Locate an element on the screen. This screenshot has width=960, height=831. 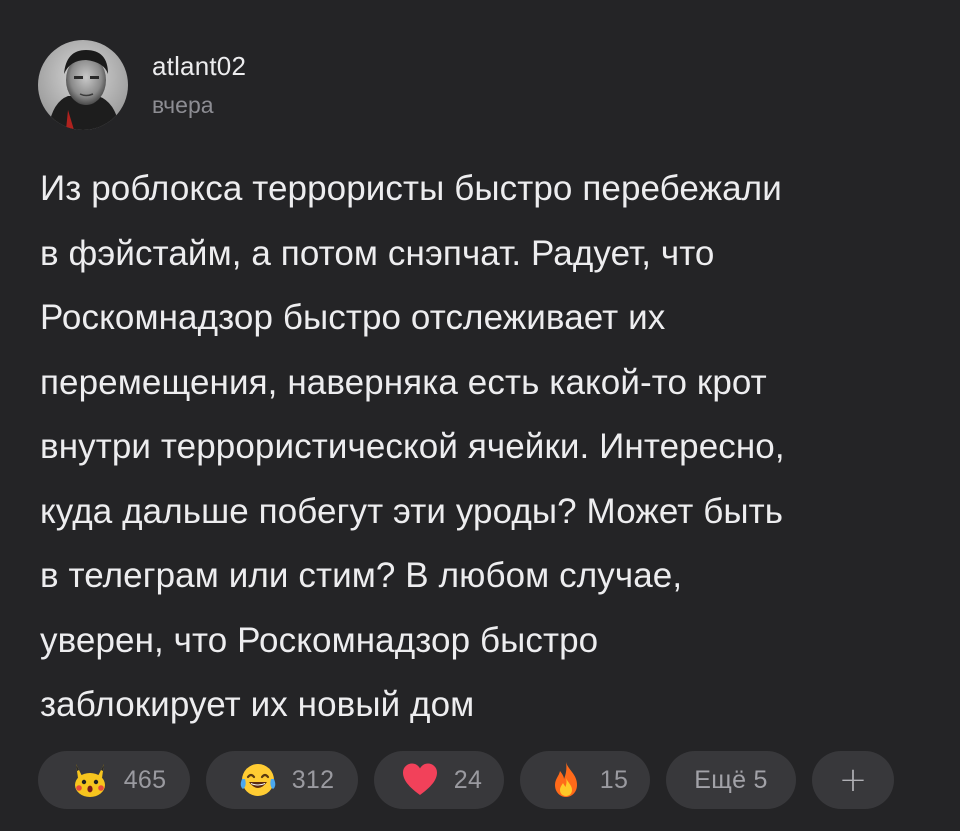
plus-icon: + is located at coordinates (853, 780).